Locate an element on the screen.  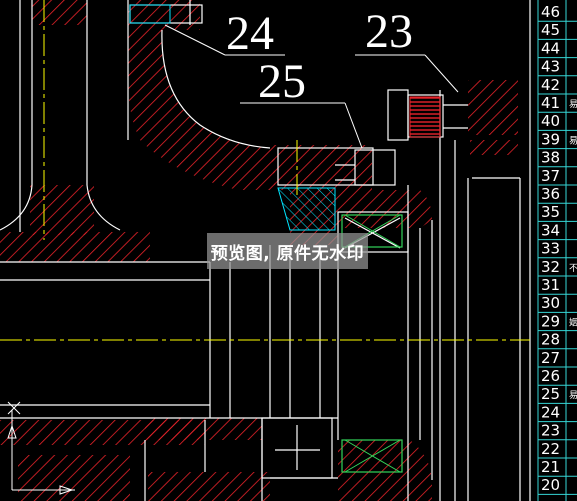
callout-24: 24 is located at coordinates (250, 33).